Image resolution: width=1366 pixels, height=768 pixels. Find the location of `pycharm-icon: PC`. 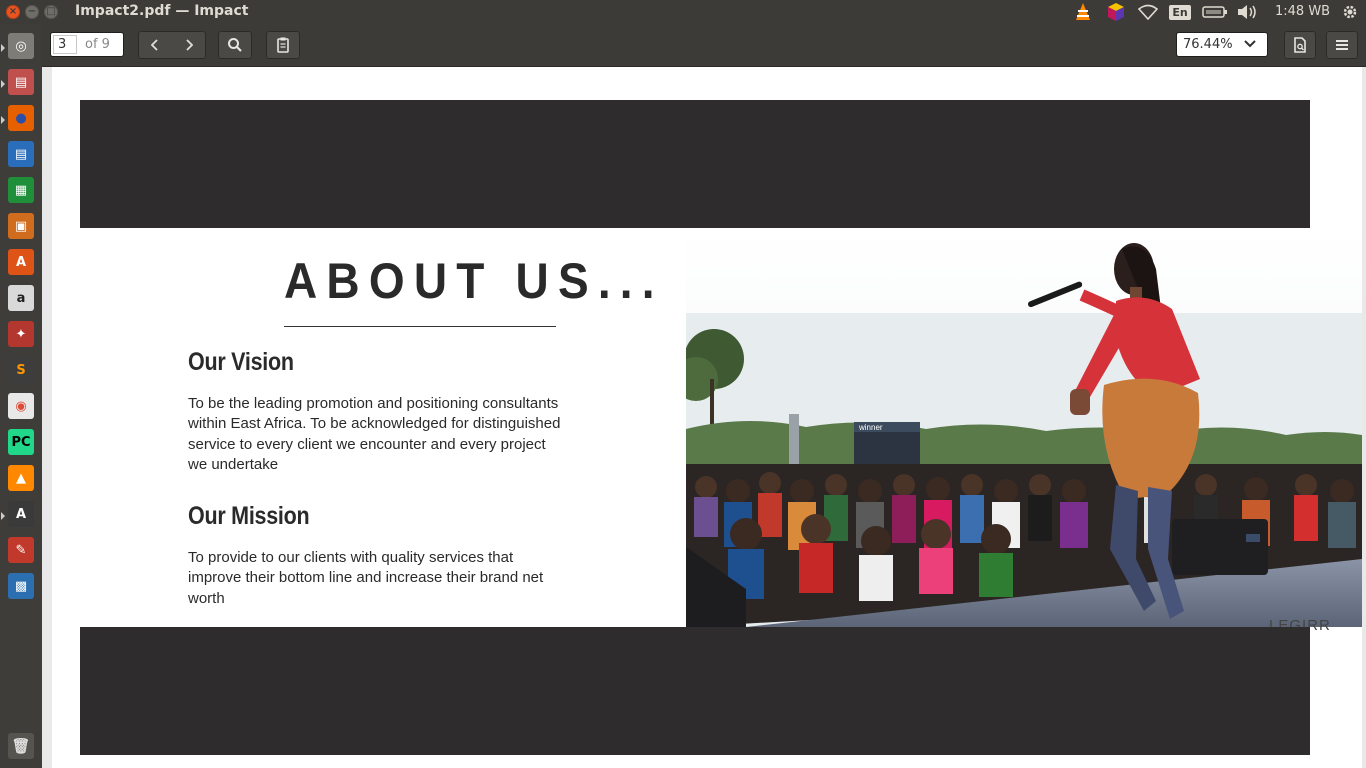

pycharm-icon: PC is located at coordinates (21, 442).